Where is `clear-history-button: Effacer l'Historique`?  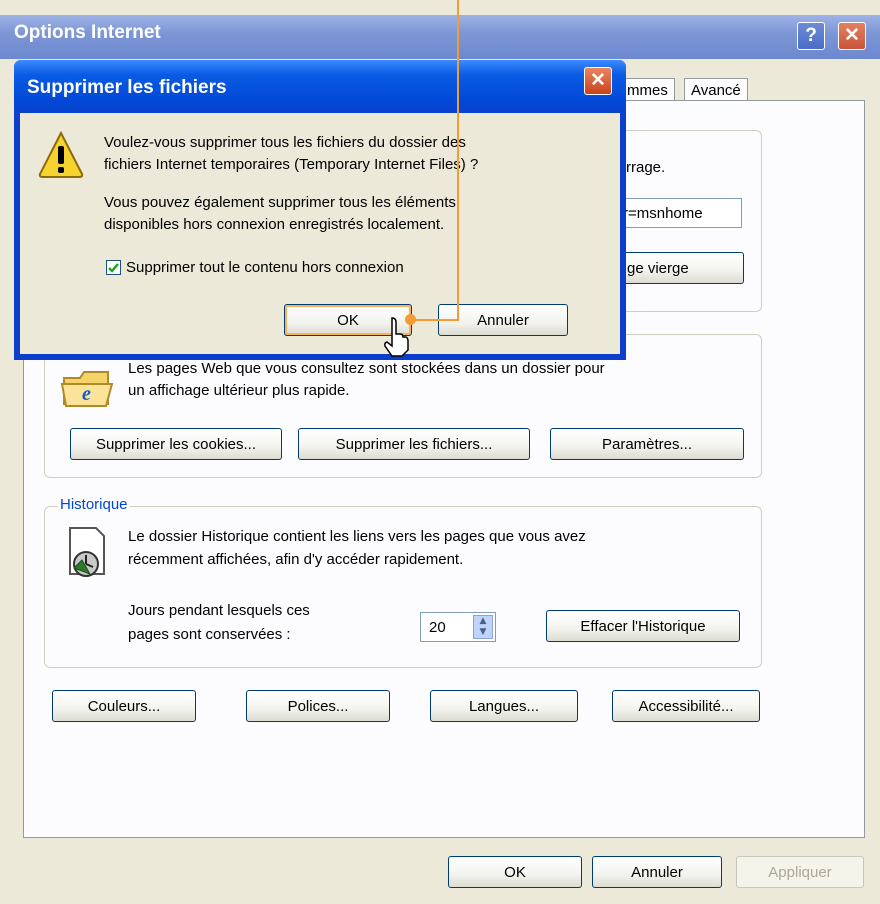 clear-history-button: Effacer l'Historique is located at coordinates (643, 626).